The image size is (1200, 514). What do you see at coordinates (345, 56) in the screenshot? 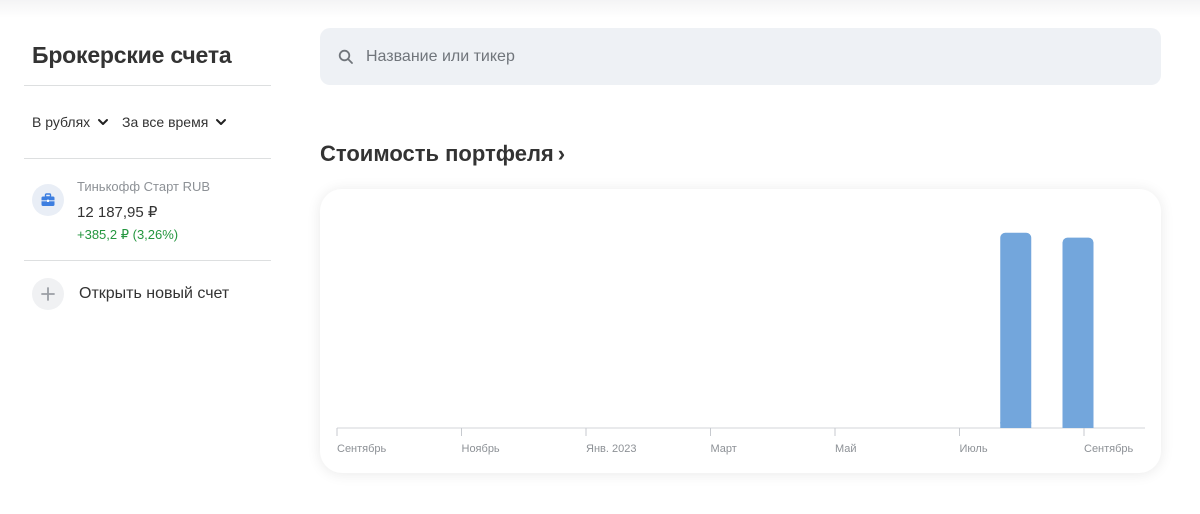
I see `search-icon` at bounding box center [345, 56].